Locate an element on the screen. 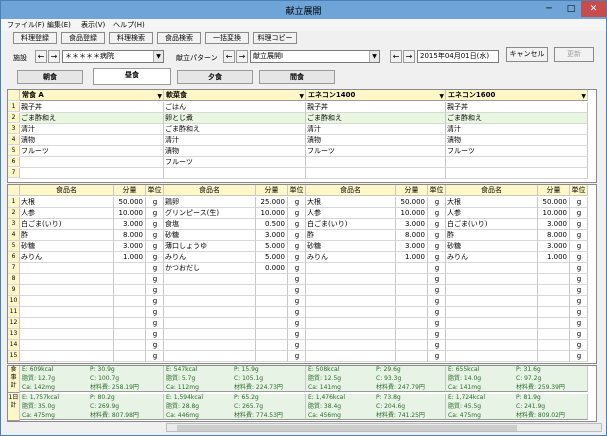 The width and height of the screenshot is (607, 436). food-name-cell: 人参 is located at coordinates (351, 213).